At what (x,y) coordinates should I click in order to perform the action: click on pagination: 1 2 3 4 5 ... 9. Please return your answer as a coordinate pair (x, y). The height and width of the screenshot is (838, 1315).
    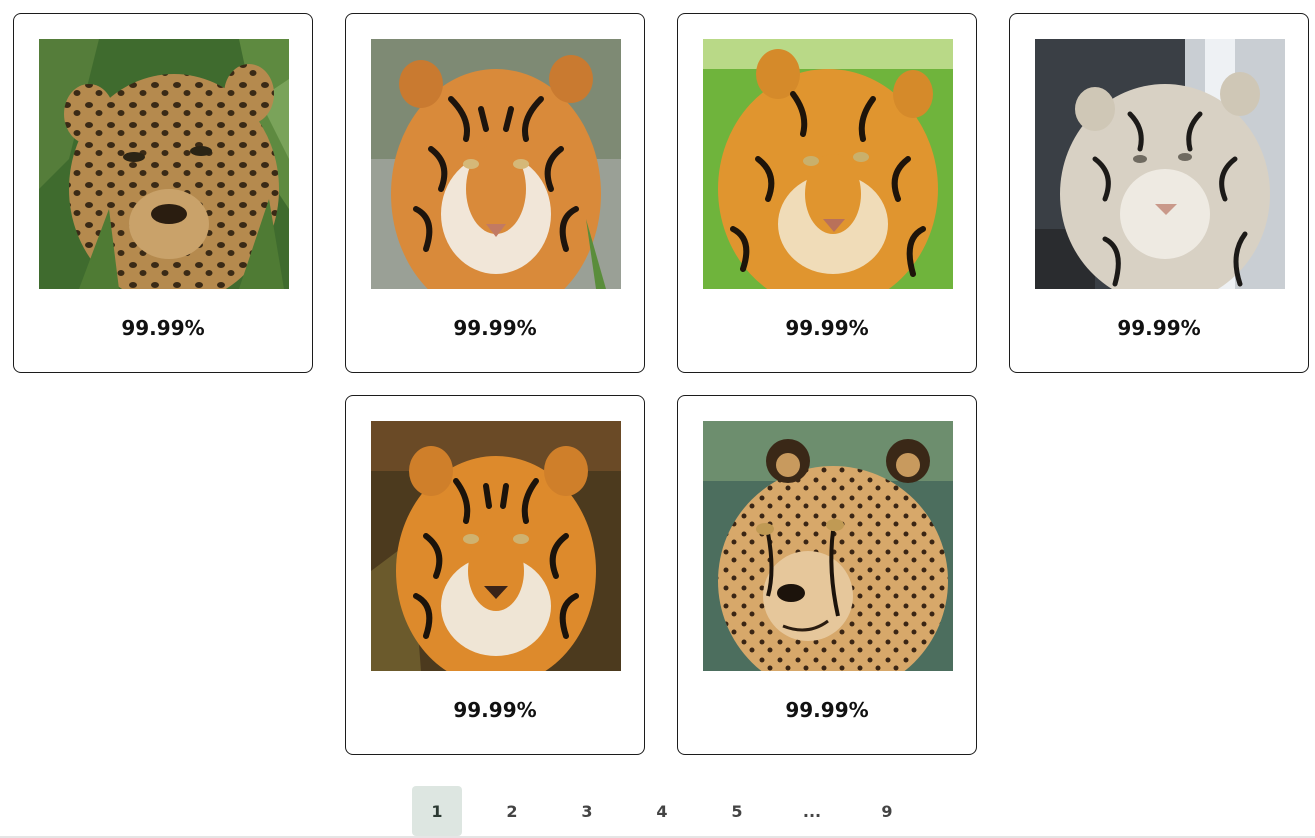
    Looking at the image, I should click on (674, 811).